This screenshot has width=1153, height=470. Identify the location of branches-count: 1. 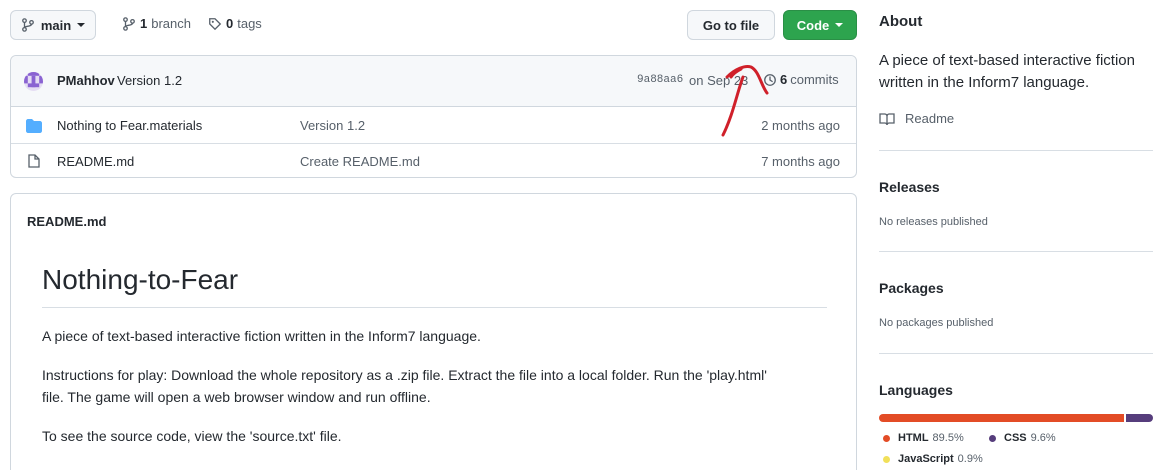
(144, 23).